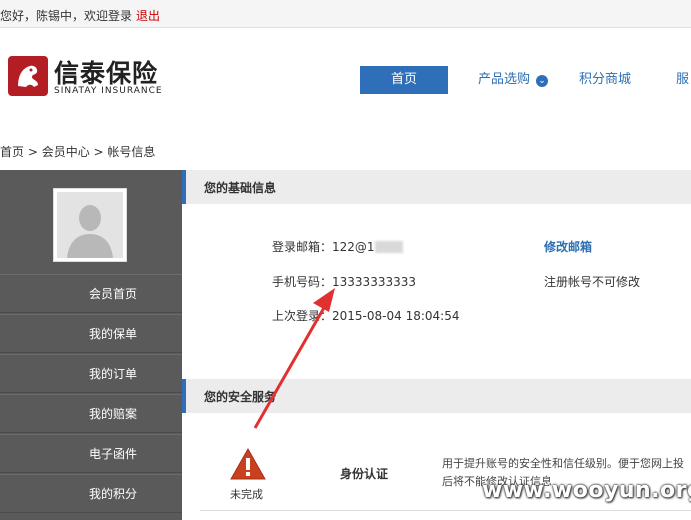 Image resolution: width=691 pixels, height=520 pixels. I want to click on description-line: 用于提升账号的安全性和信任级别。便于您网上投, so click(563, 463).